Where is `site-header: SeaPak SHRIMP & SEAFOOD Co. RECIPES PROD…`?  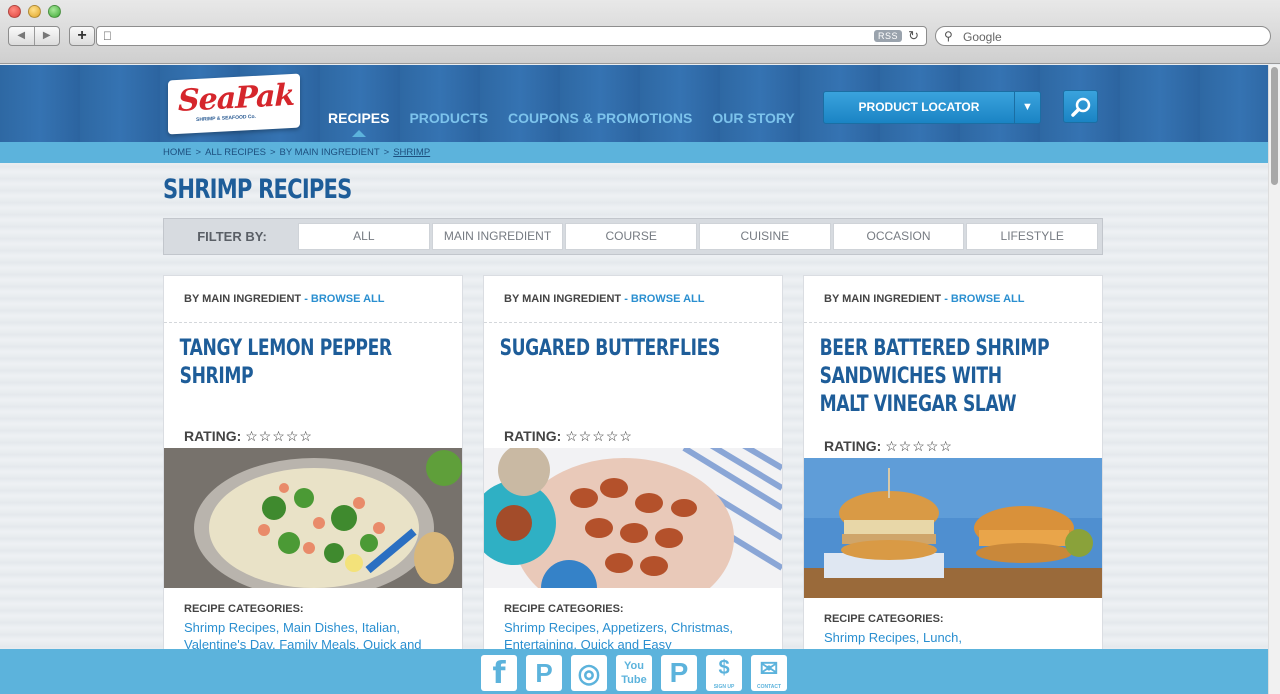
site-header: SeaPak SHRIMP & SEAFOOD Co. RECIPES PROD… is located at coordinates (634, 103).